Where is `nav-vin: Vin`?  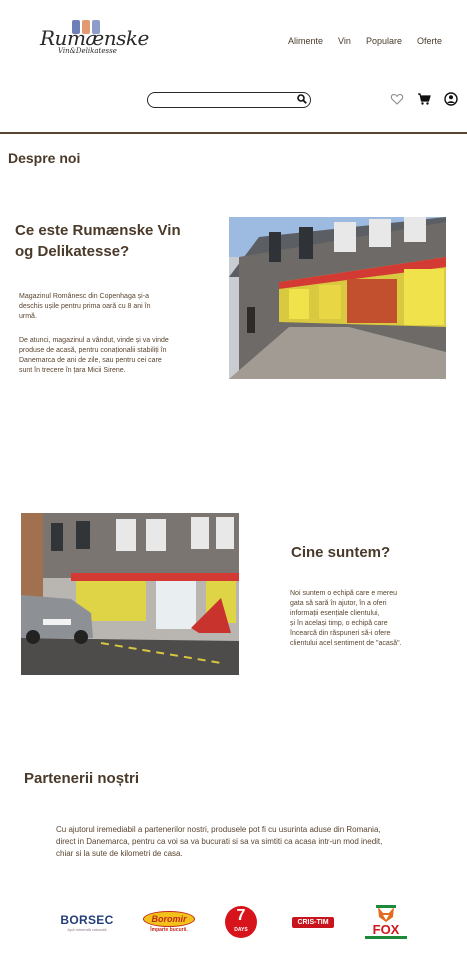
nav-vin: Vin is located at coordinates (344, 41).